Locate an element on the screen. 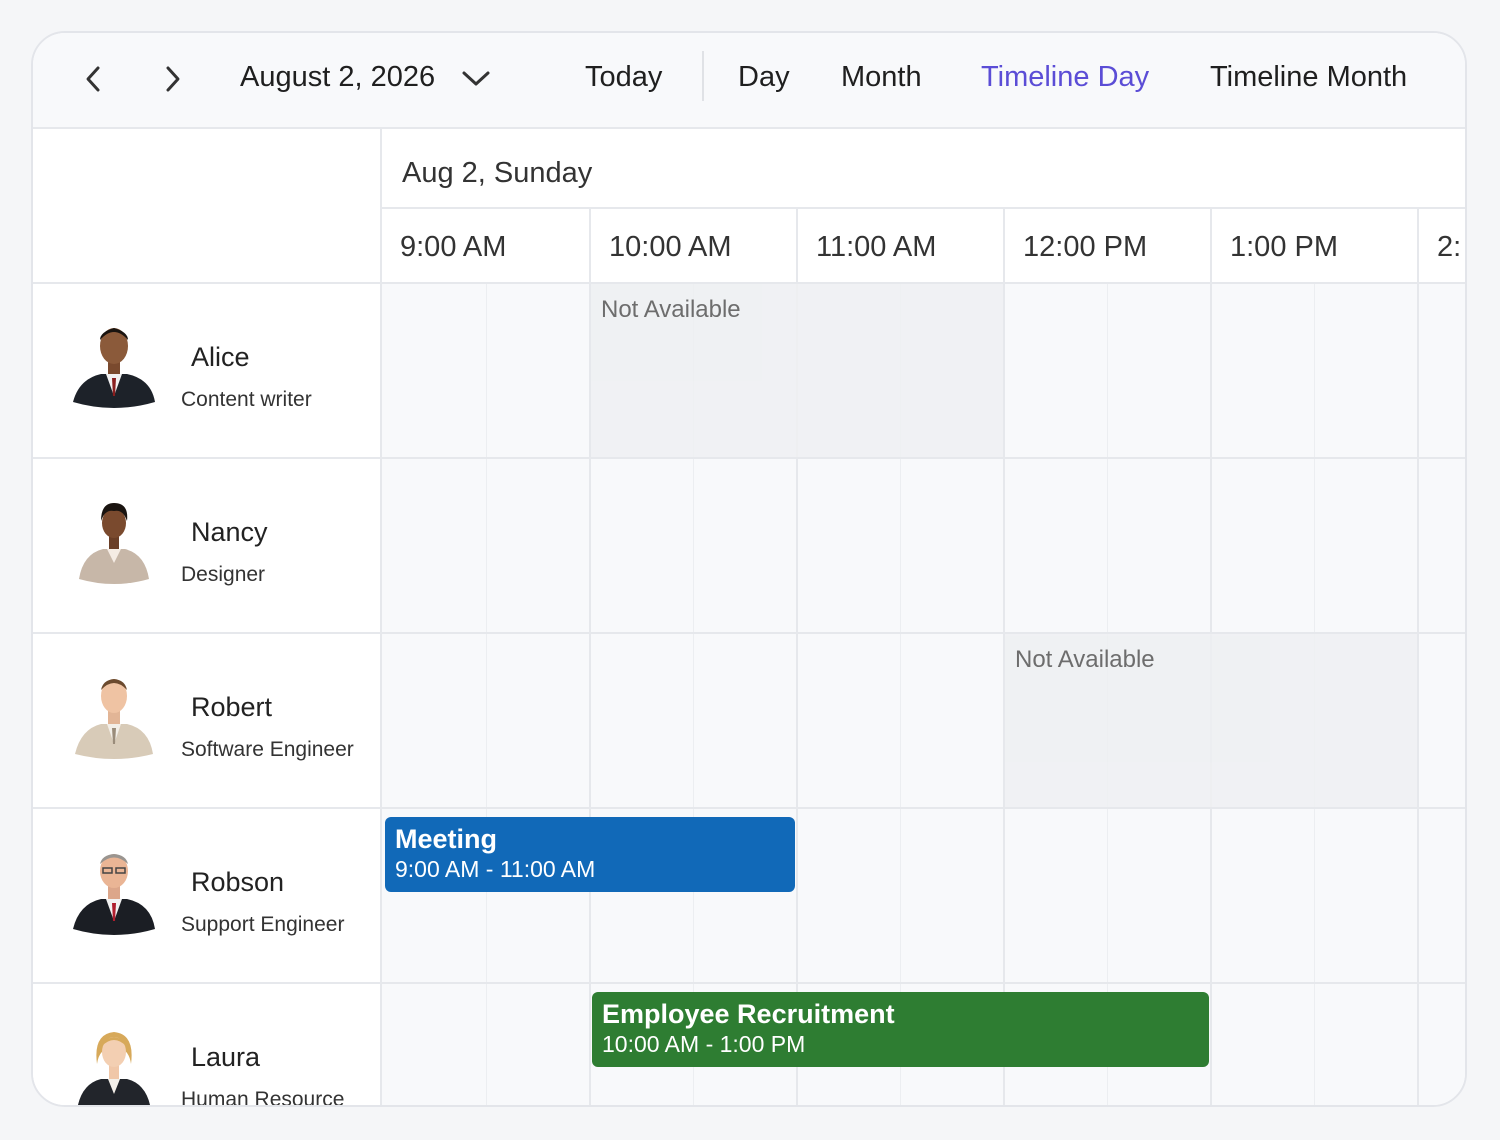 The width and height of the screenshot is (1500, 1140). appointment-title: Meeting is located at coordinates (446, 839).